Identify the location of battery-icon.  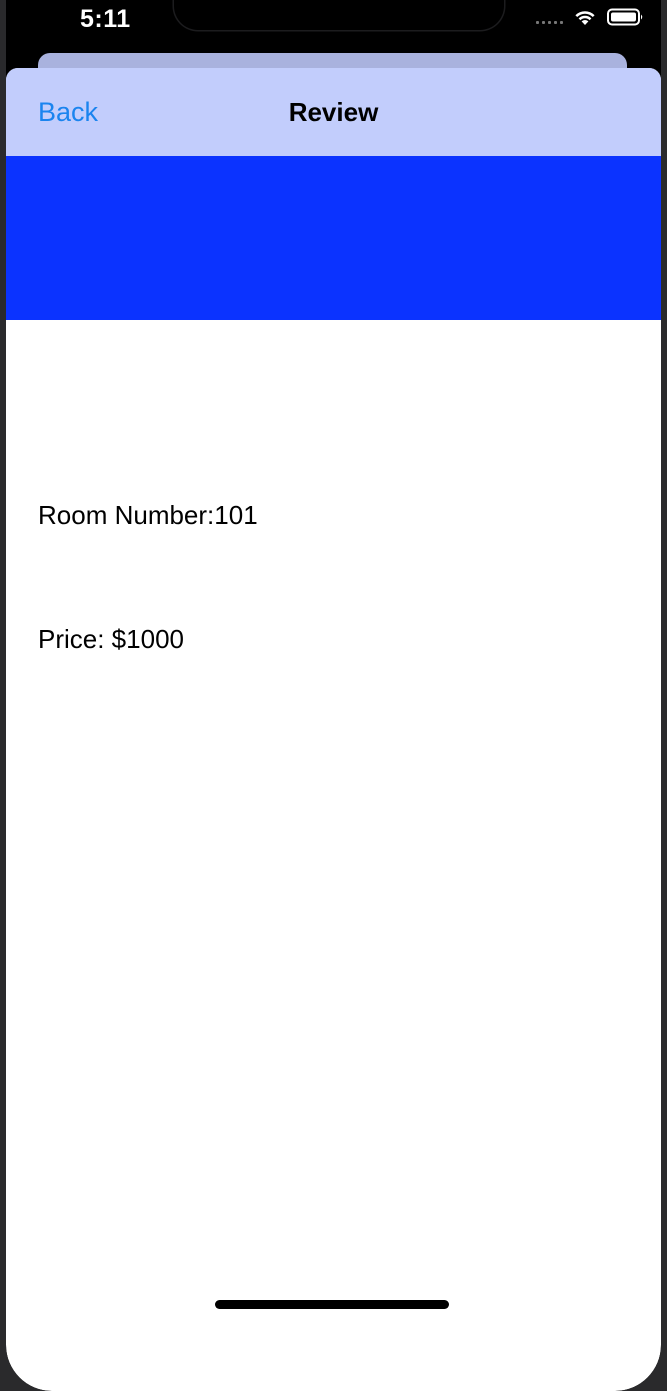
(625, 17).